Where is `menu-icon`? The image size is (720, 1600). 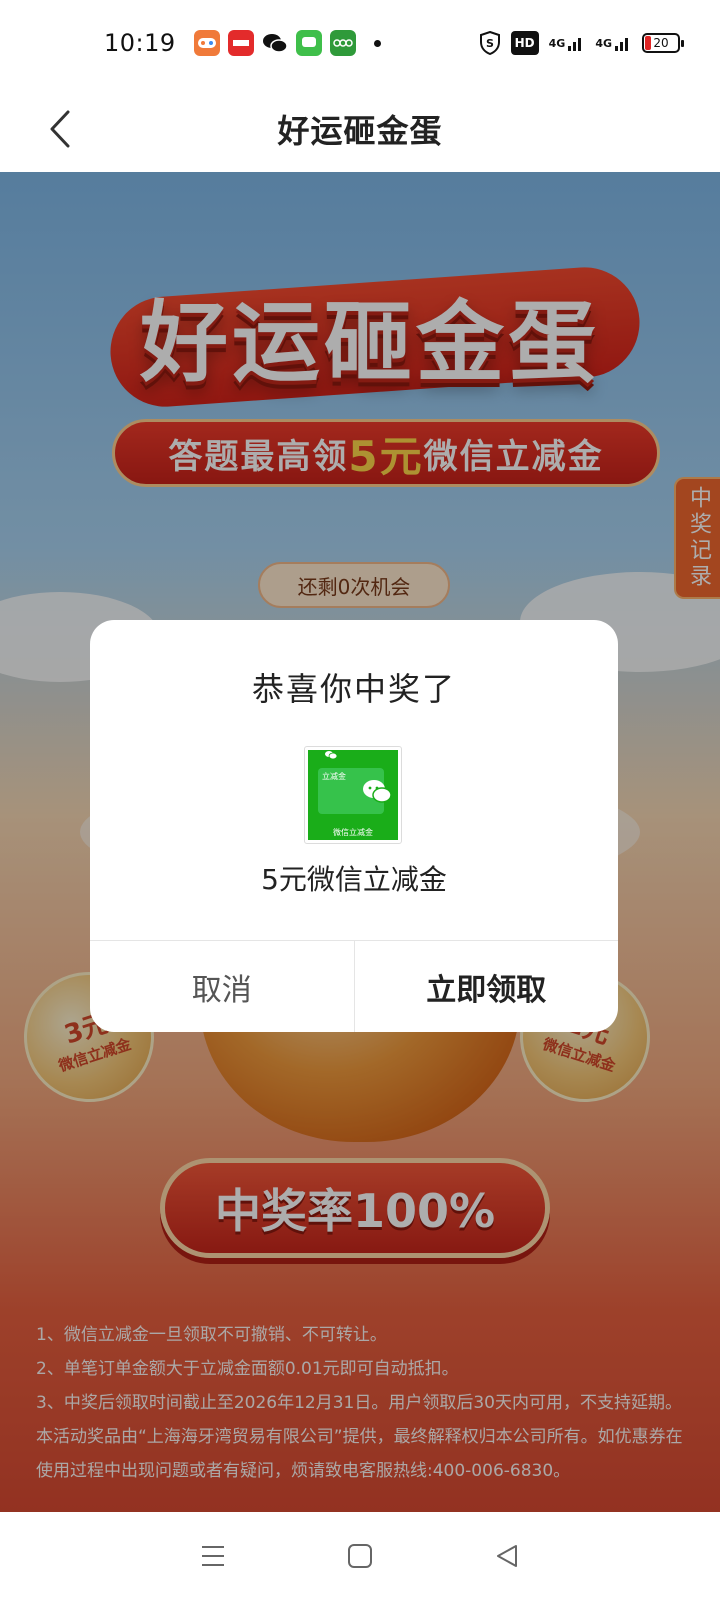 menu-icon is located at coordinates (213, 1556).